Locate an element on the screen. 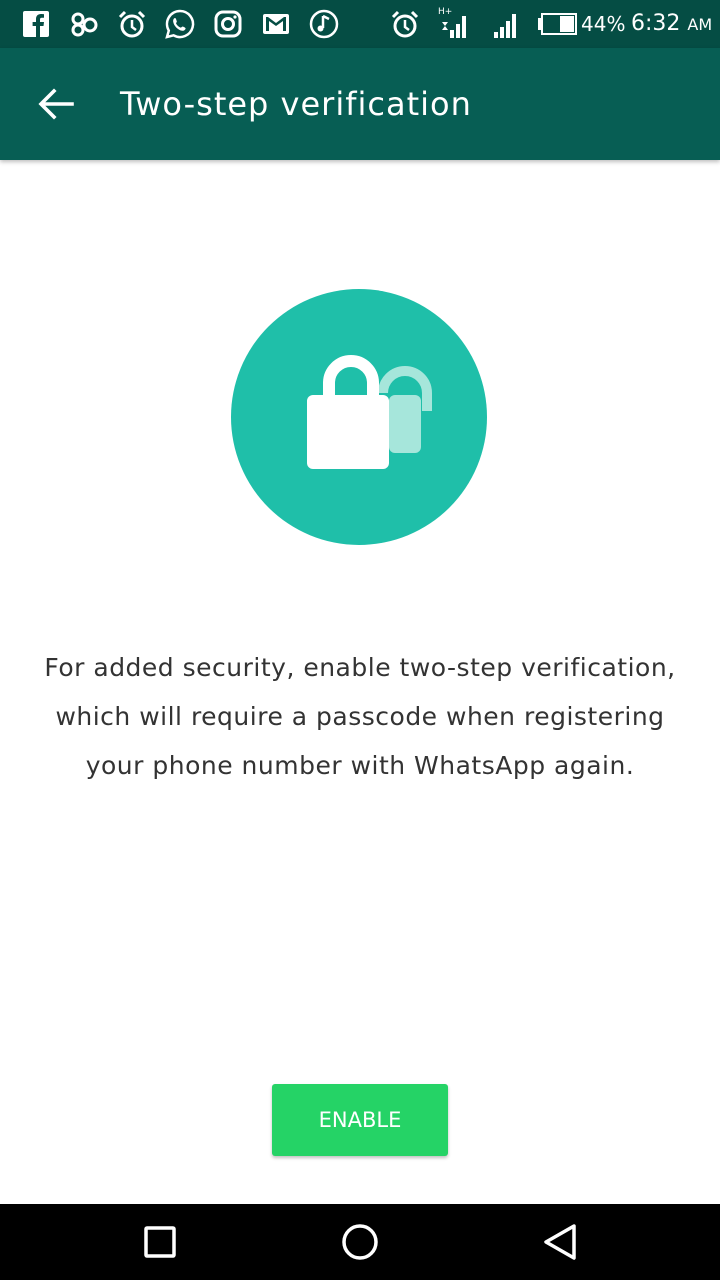 The width and height of the screenshot is (720, 1280). time-am-pm: AM is located at coordinates (700, 24).